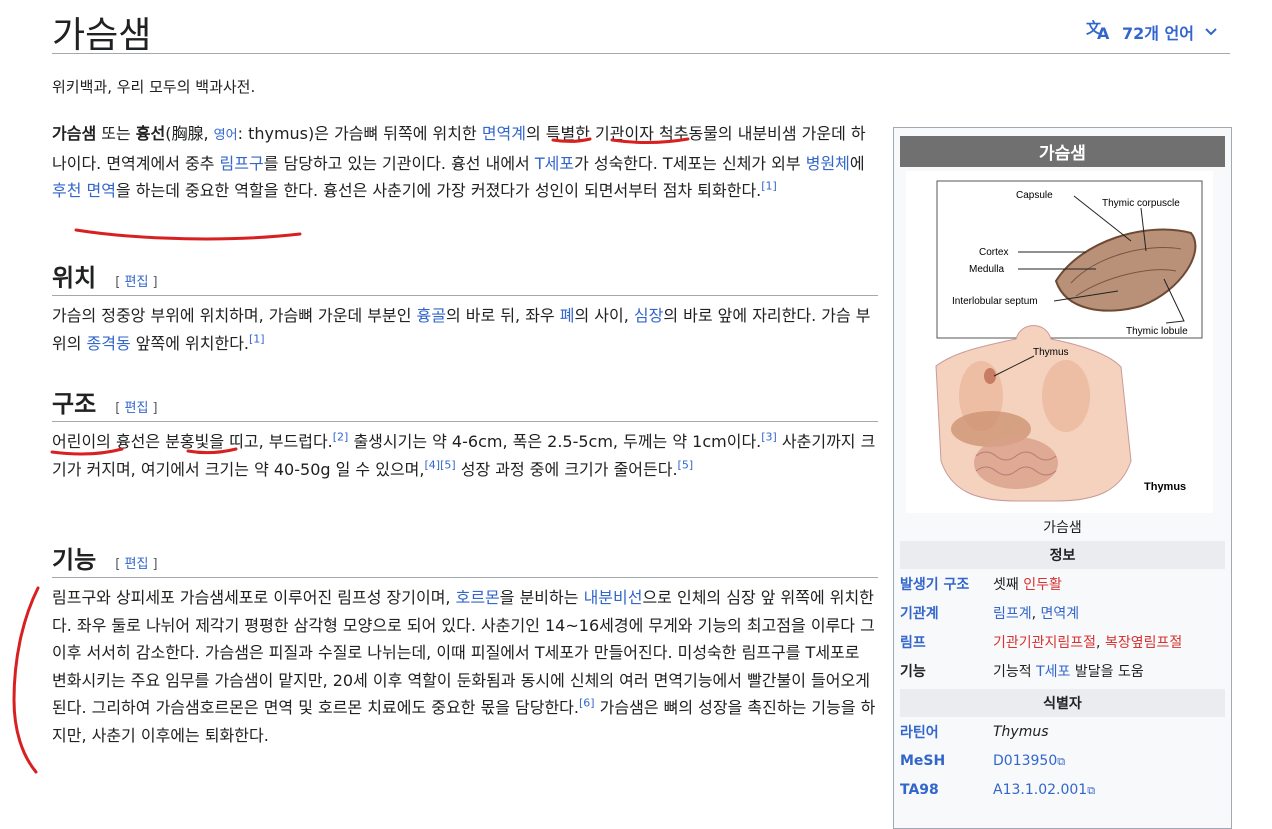 The width and height of the screenshot is (1272, 829). What do you see at coordinates (1062, 731) in the screenshot?
I see `infobox-row: 라틴어 Thymus` at bounding box center [1062, 731].